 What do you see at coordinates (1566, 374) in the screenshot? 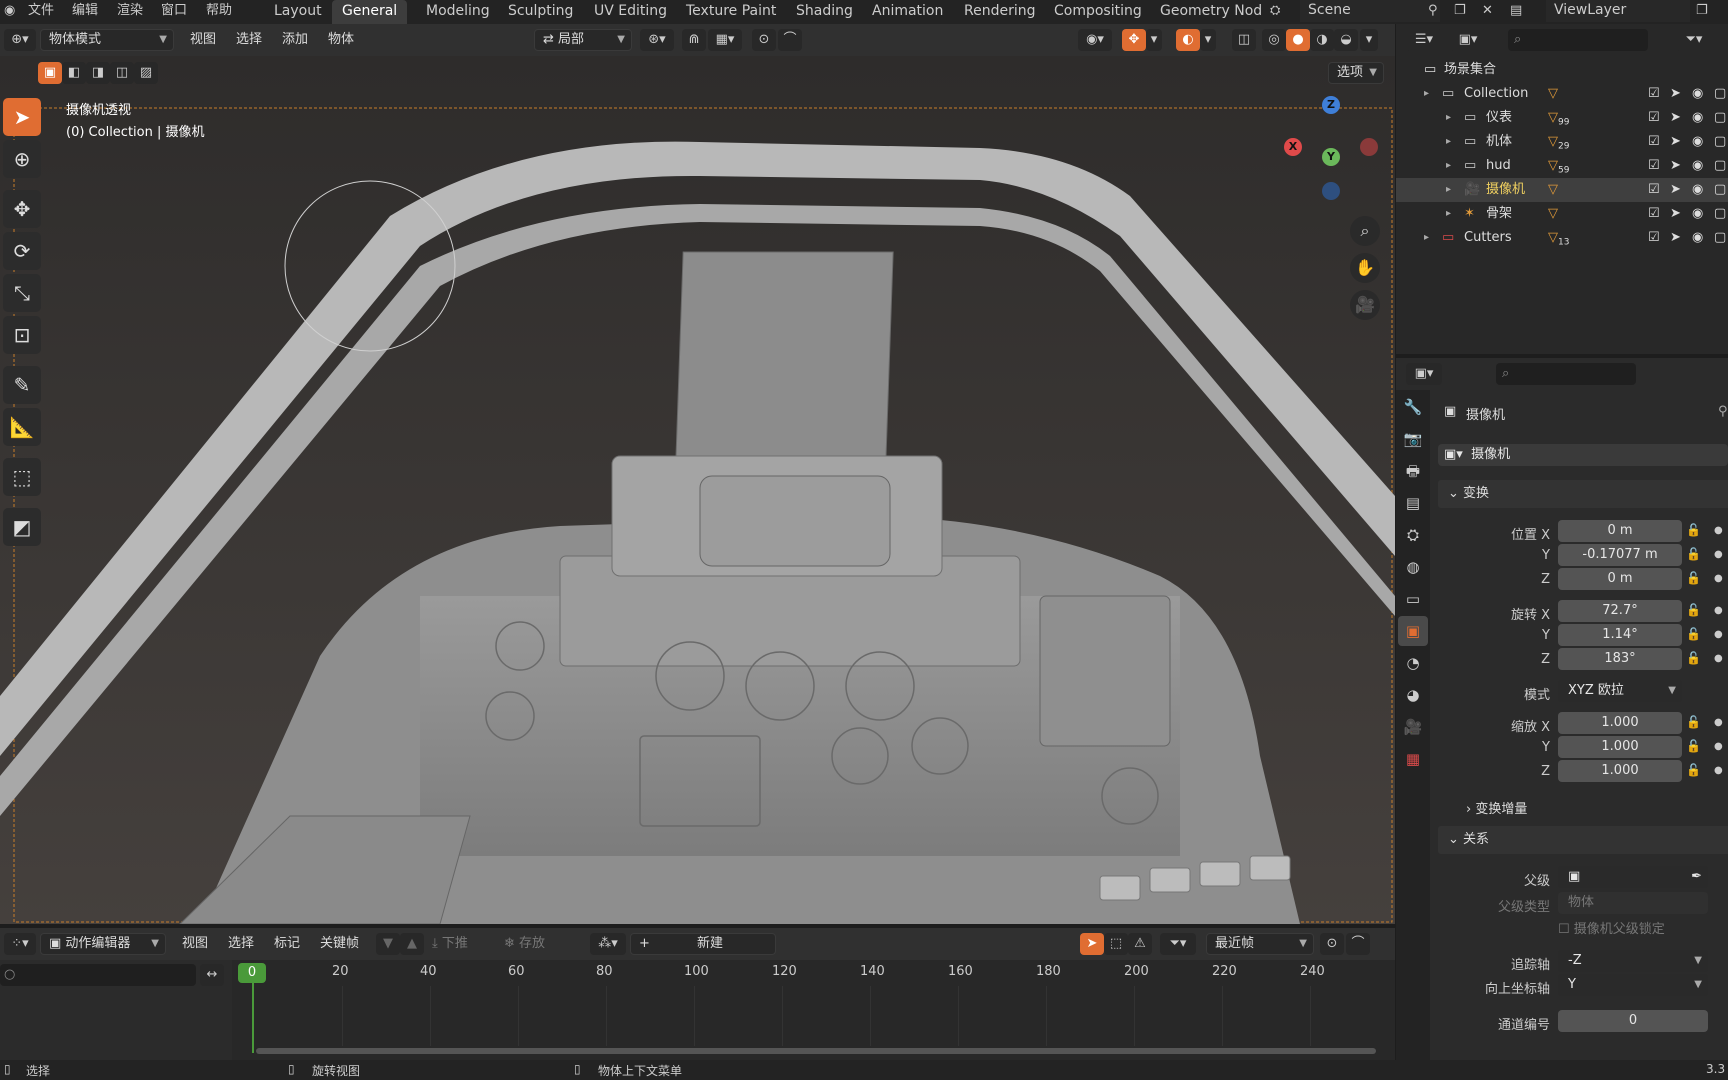
I see `properties-search-input: ⌕` at bounding box center [1566, 374].